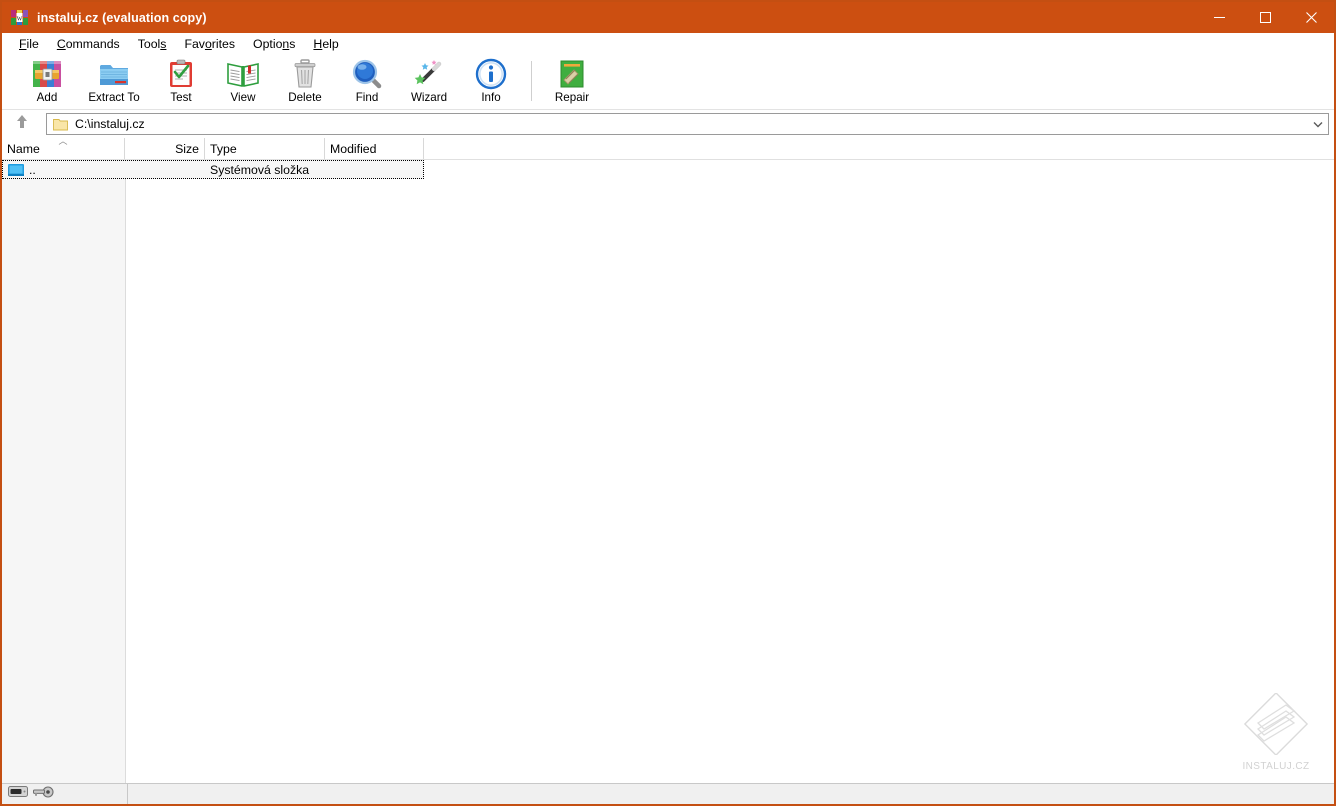 Image resolution: width=1336 pixels, height=806 pixels. Describe the element at coordinates (491, 97) in the screenshot. I see `toolbar-label-info: Info` at that location.